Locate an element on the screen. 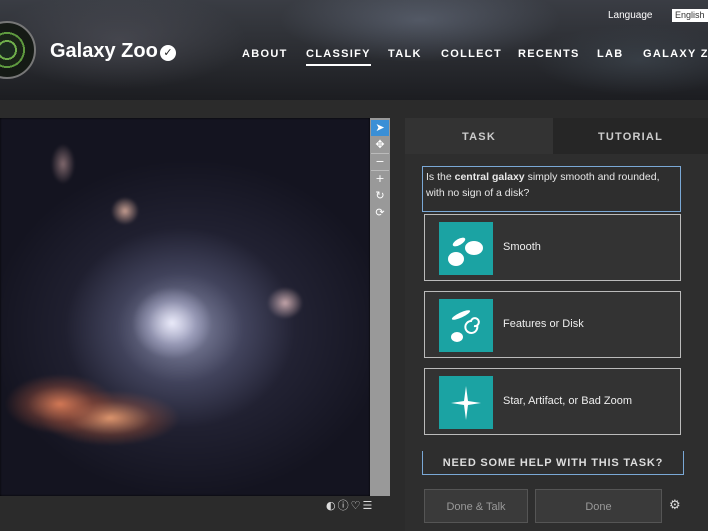 This screenshot has width=708, height=531. gear-icon: ⚙ is located at coordinates (675, 505).